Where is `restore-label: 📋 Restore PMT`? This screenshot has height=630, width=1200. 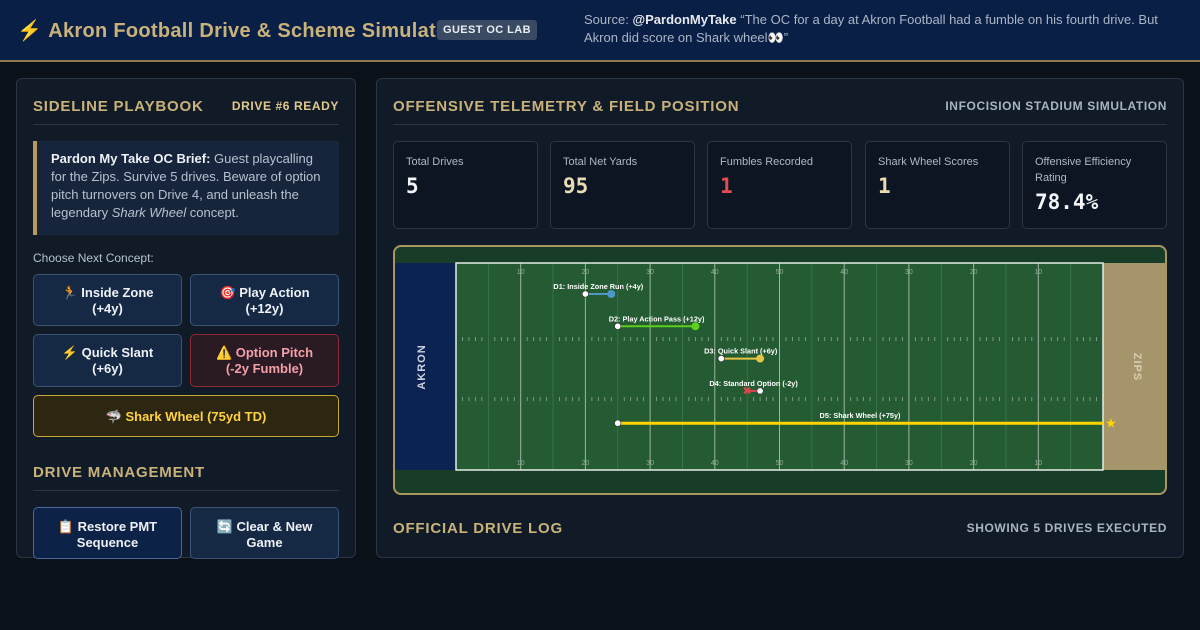
restore-label: 📋 Restore PMT is located at coordinates (107, 526).